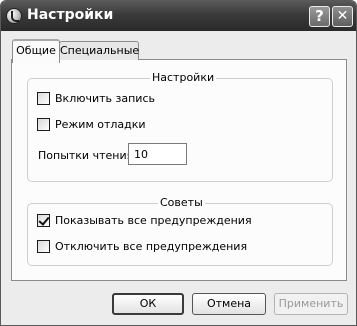  Describe the element at coordinates (319, 16) in the screenshot. I see `help-button: ?` at that location.